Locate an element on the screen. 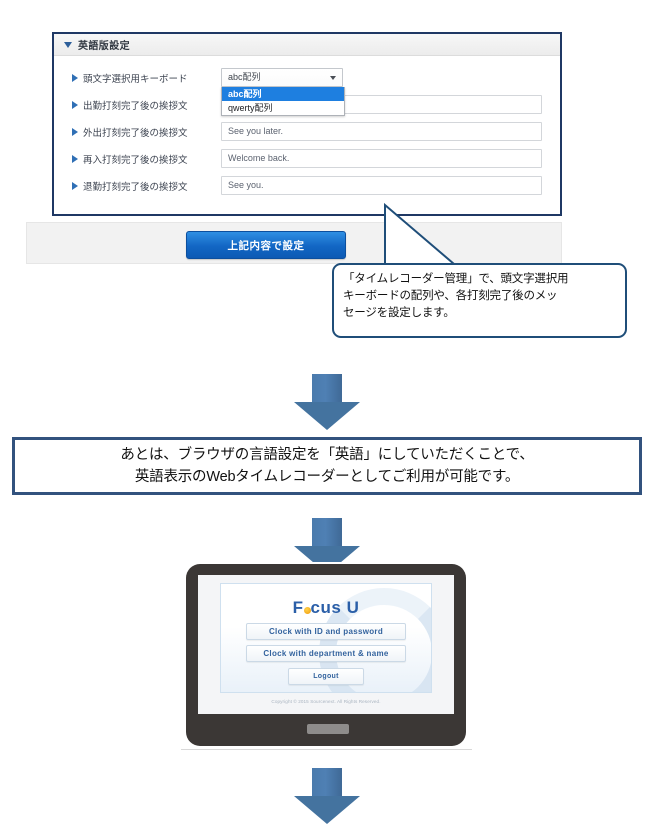  callout-line-3: セージを設定します。 is located at coordinates (399, 313).